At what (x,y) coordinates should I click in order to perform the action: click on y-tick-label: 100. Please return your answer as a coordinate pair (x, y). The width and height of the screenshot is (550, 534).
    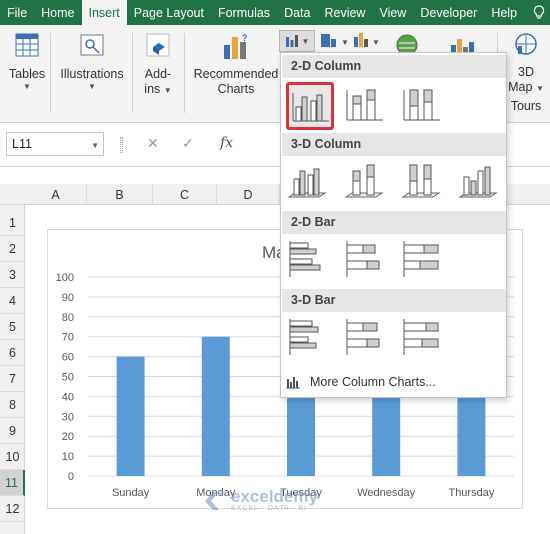
    Looking at the image, I should click on (65, 278).